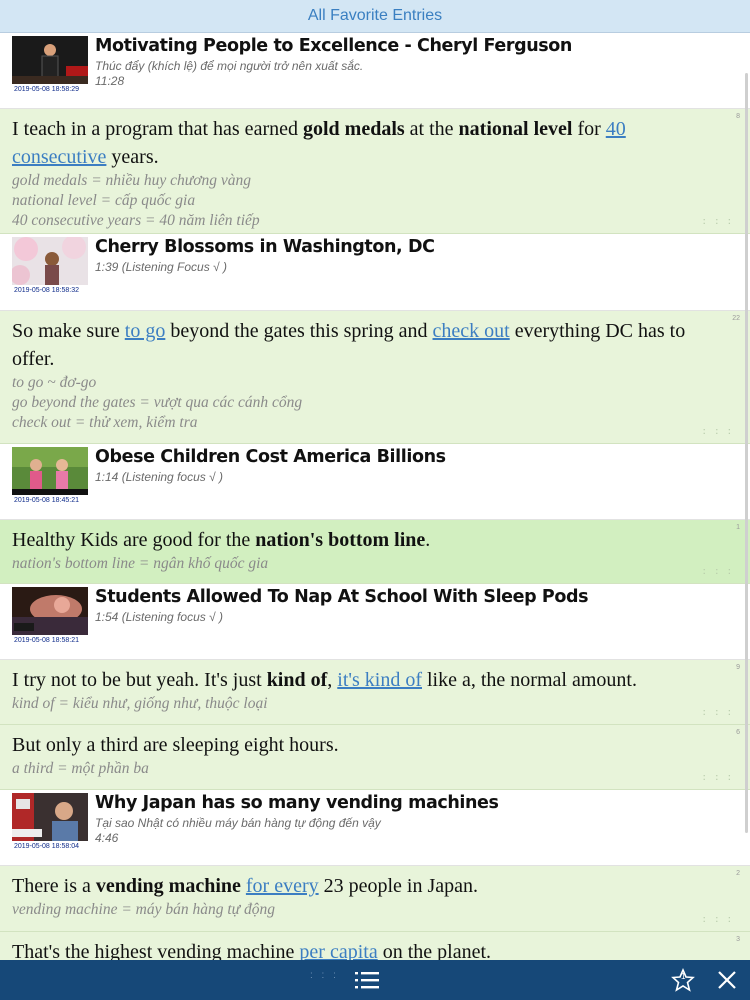 This screenshot has width=750, height=1000. What do you see at coordinates (529, 680) in the screenshot?
I see `sentence-text: like a, the normal amount.` at bounding box center [529, 680].